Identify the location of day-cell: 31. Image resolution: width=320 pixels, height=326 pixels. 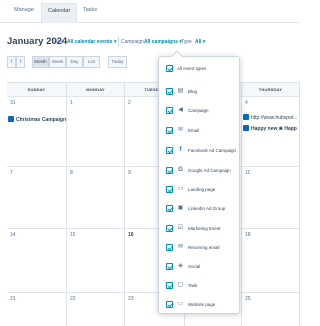
(37, 132).